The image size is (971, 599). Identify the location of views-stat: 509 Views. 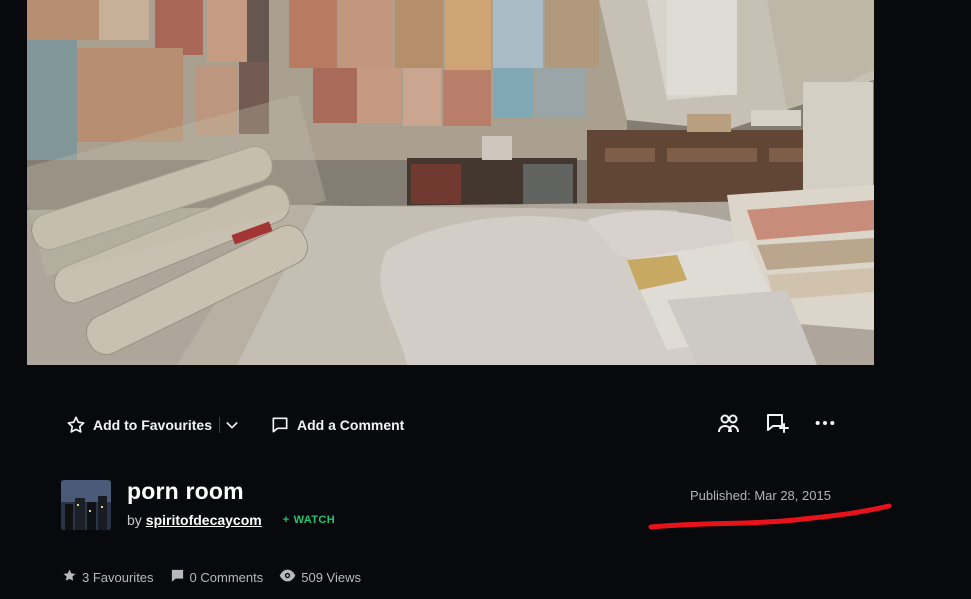
(320, 577).